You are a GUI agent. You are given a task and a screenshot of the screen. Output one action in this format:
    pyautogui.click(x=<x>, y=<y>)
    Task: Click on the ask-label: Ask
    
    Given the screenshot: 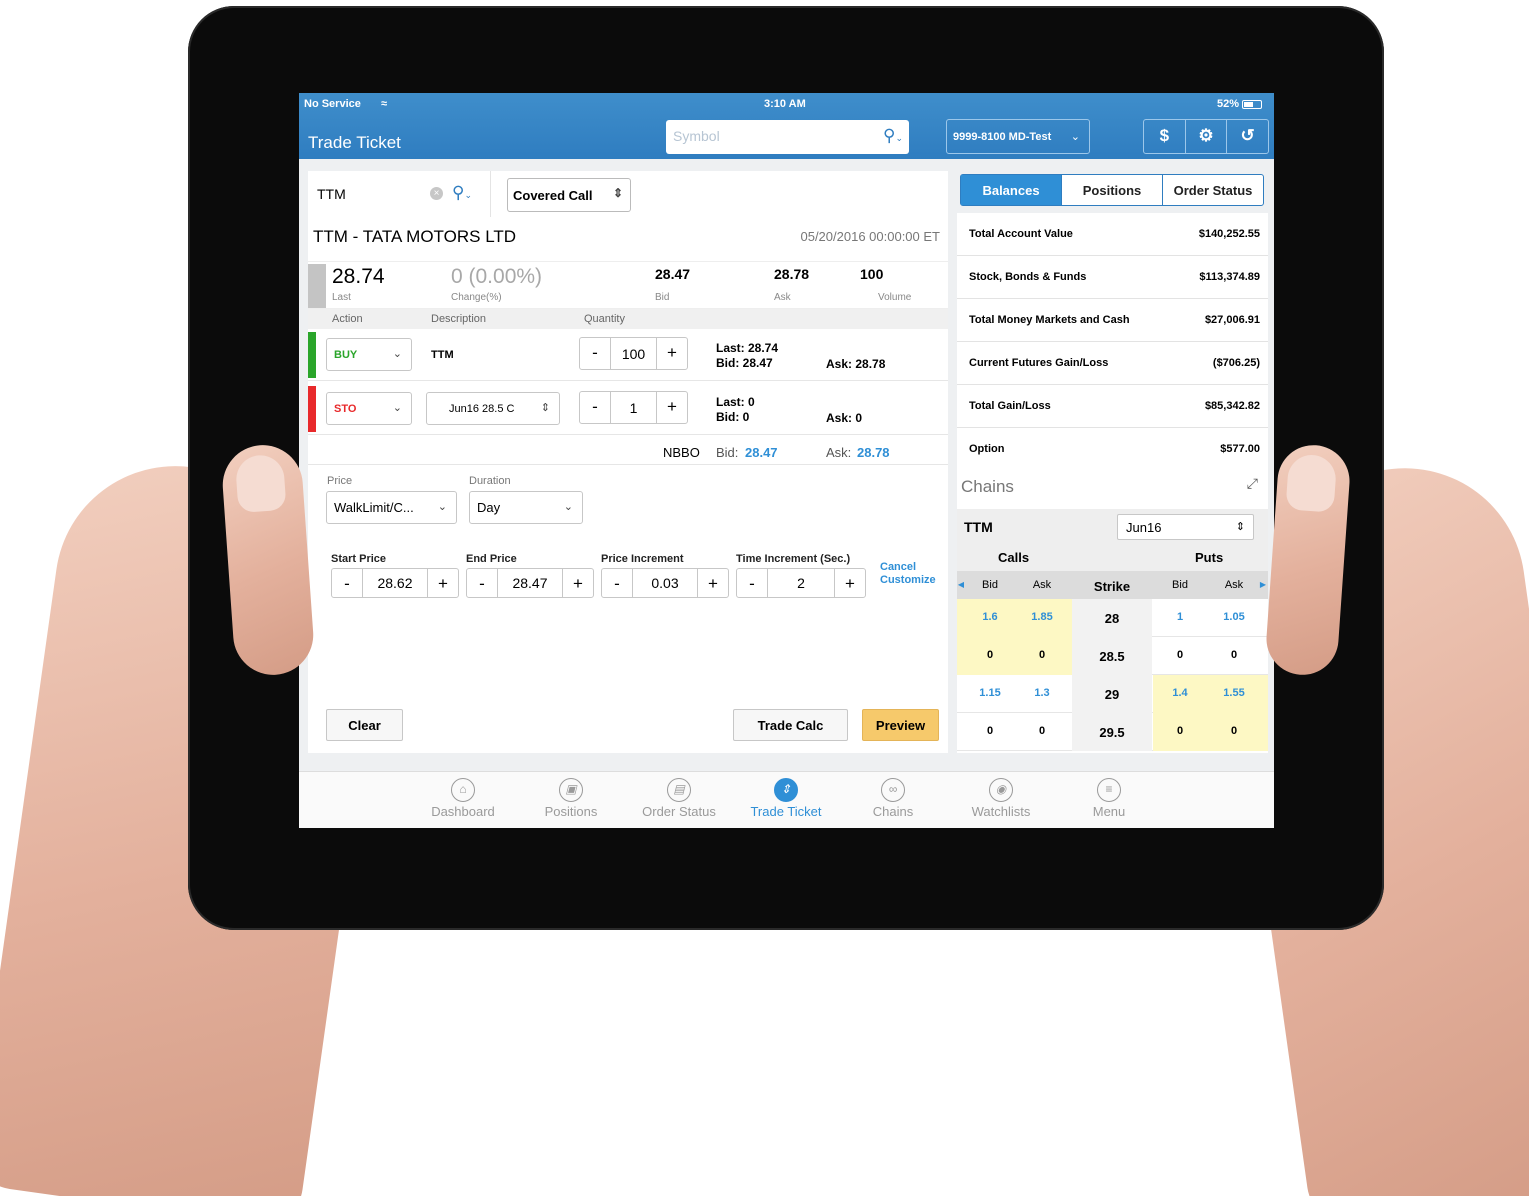 What is the action you would take?
    pyautogui.click(x=782, y=297)
    